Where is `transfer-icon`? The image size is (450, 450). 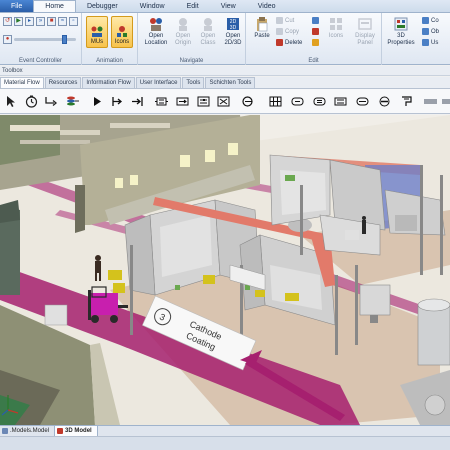 transfer-icon is located at coordinates (340, 101).